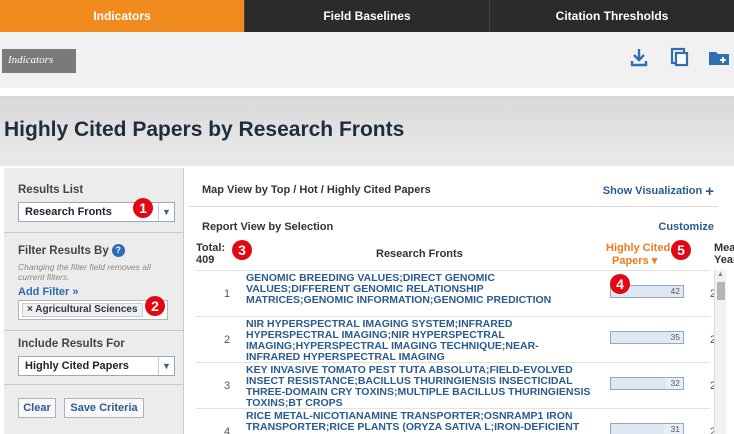 This screenshot has height=434, width=734. I want to click on callout-badge: 4, so click(620, 284).